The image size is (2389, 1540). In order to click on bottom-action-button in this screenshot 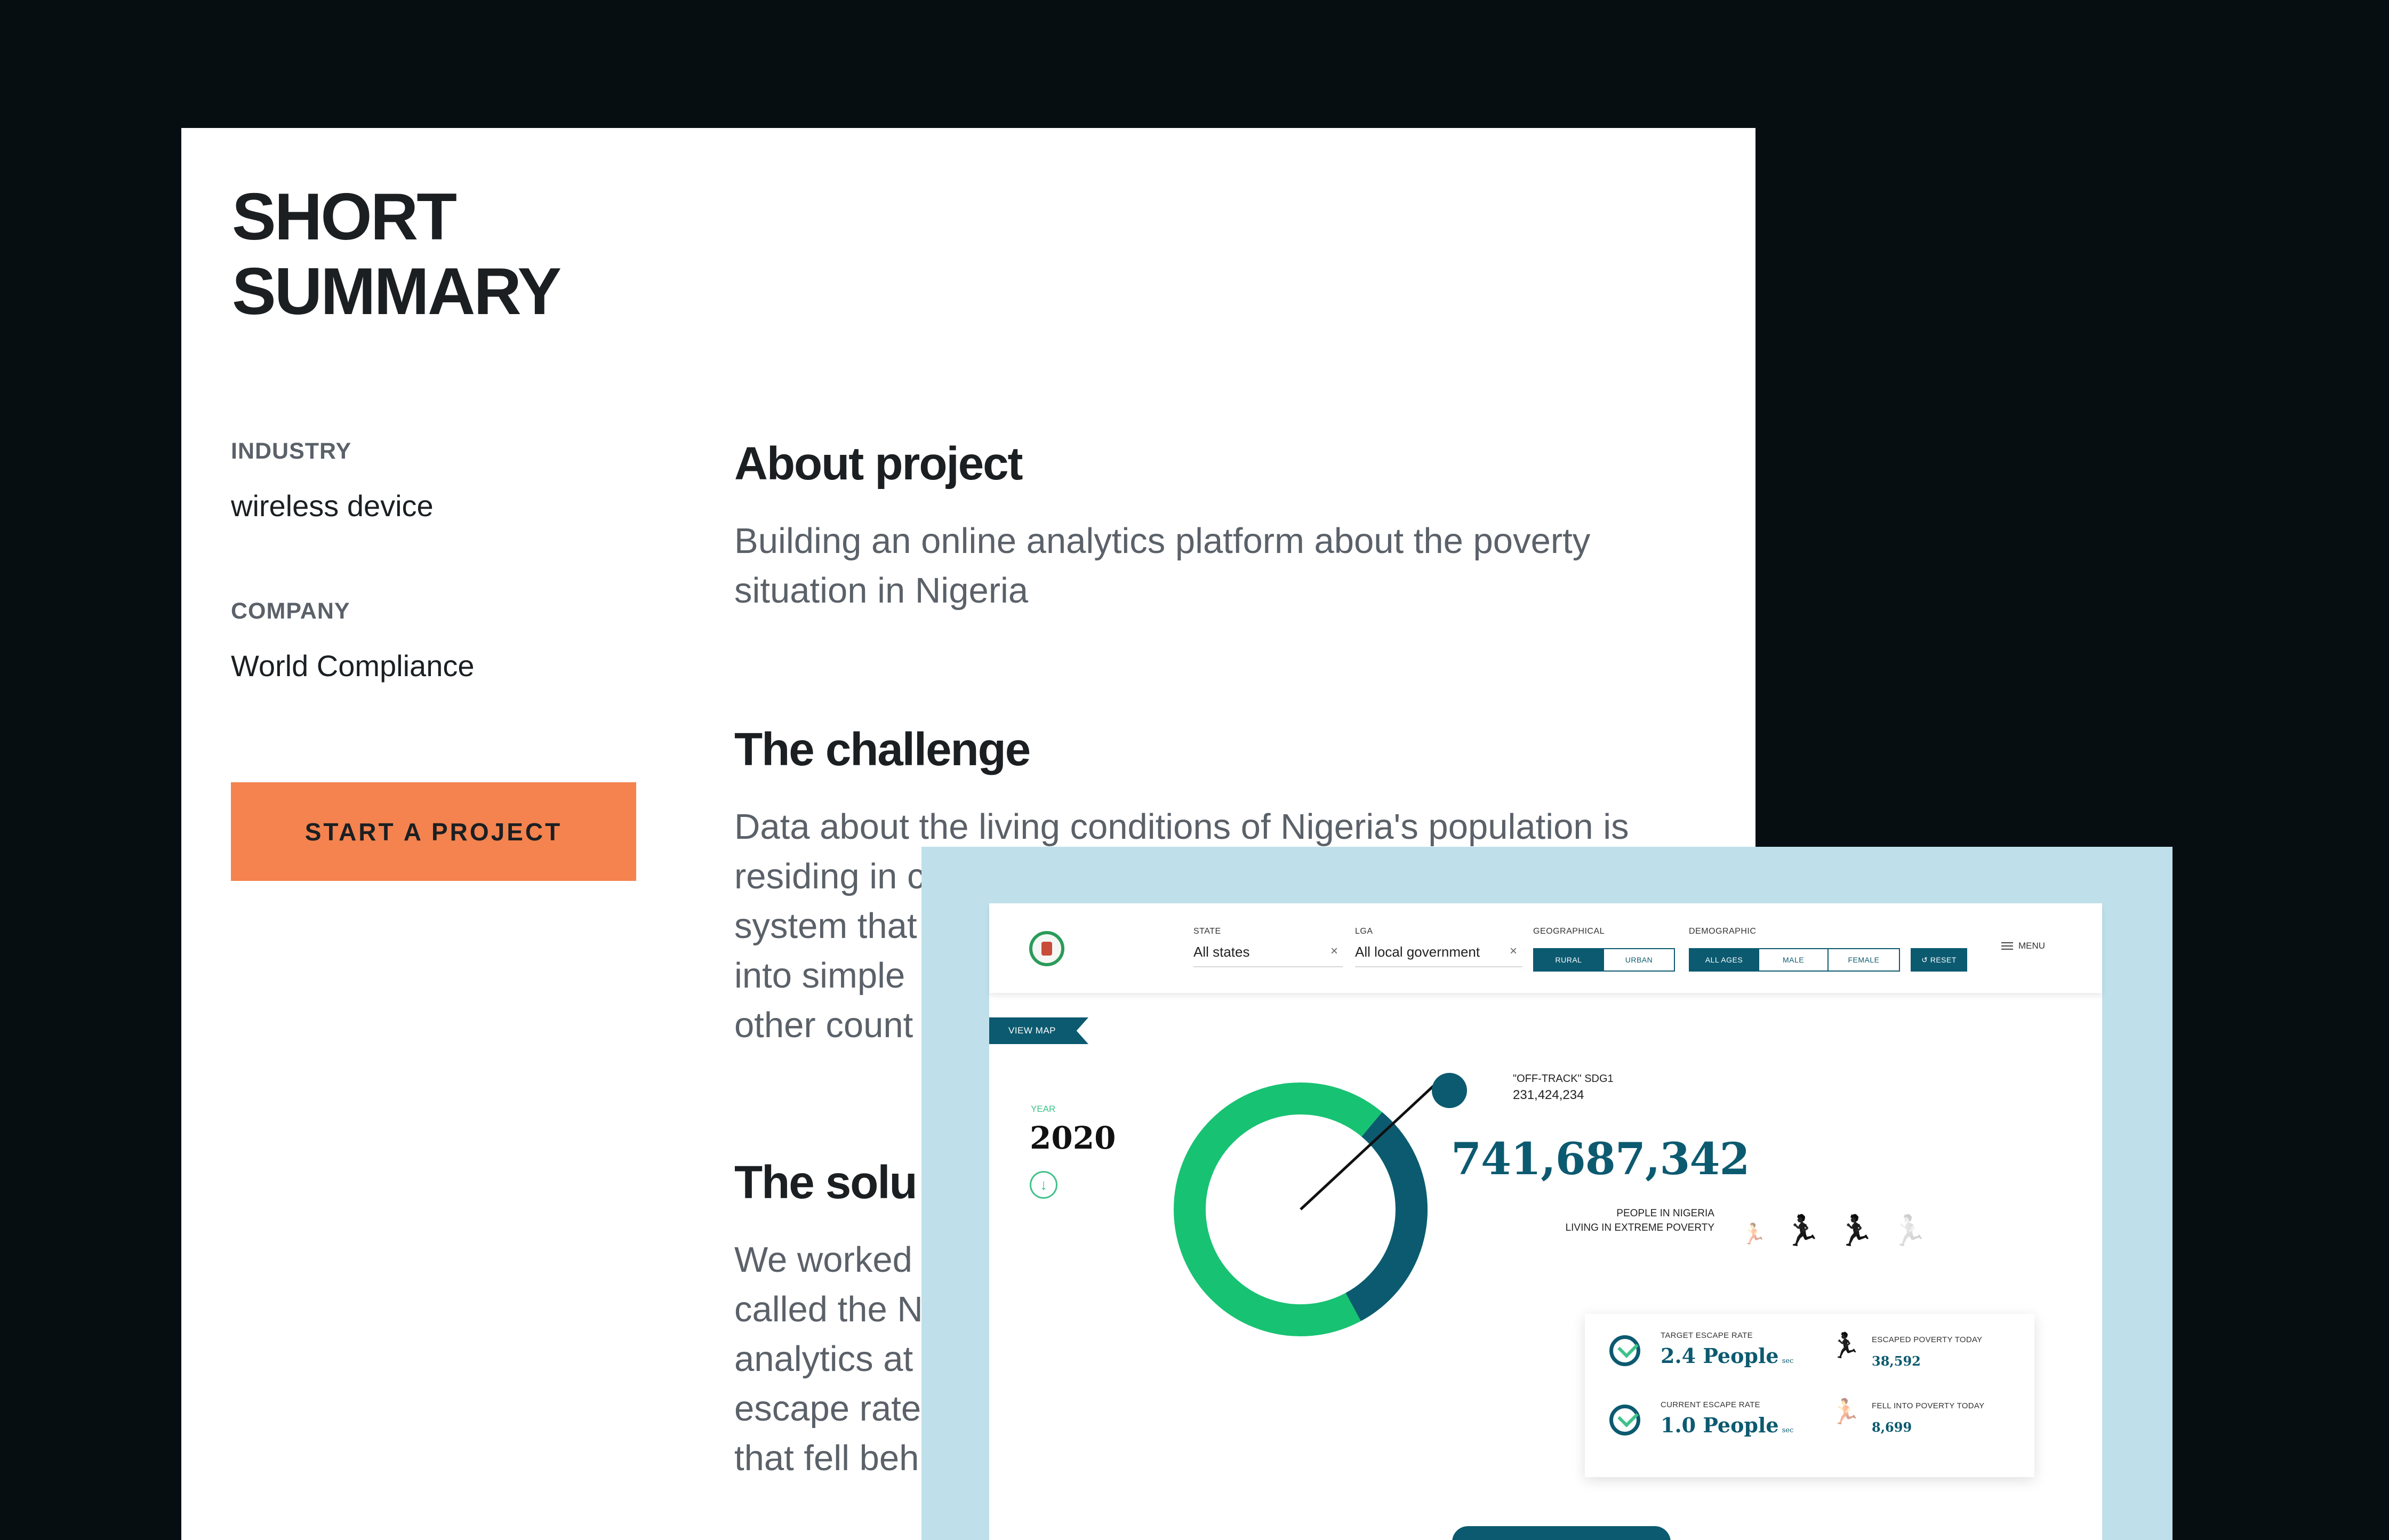, I will do `click(1561, 1533)`.